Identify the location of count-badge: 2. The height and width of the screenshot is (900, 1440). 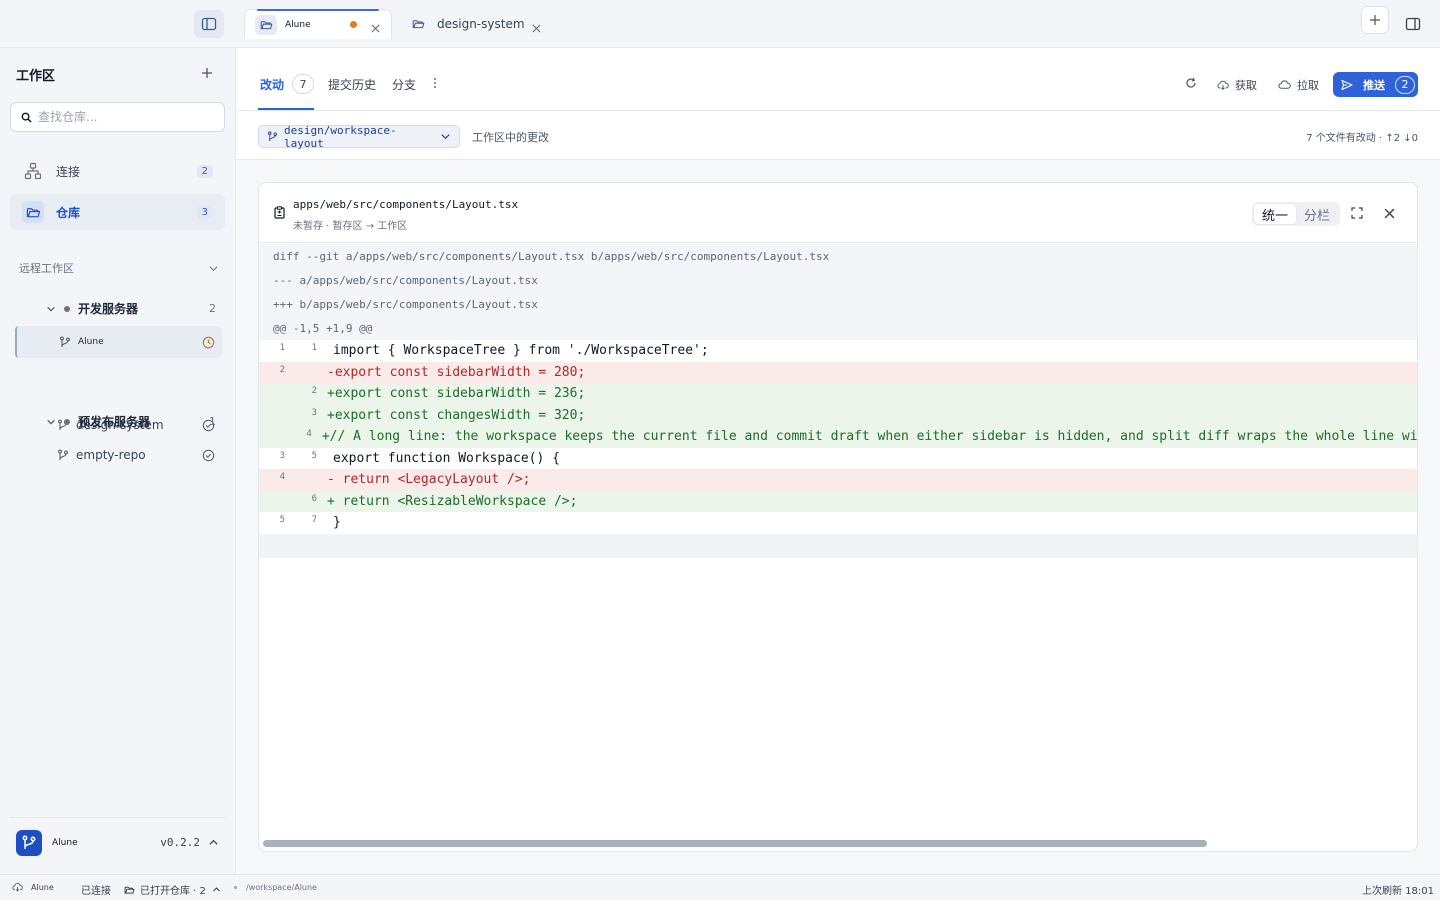
(204, 171).